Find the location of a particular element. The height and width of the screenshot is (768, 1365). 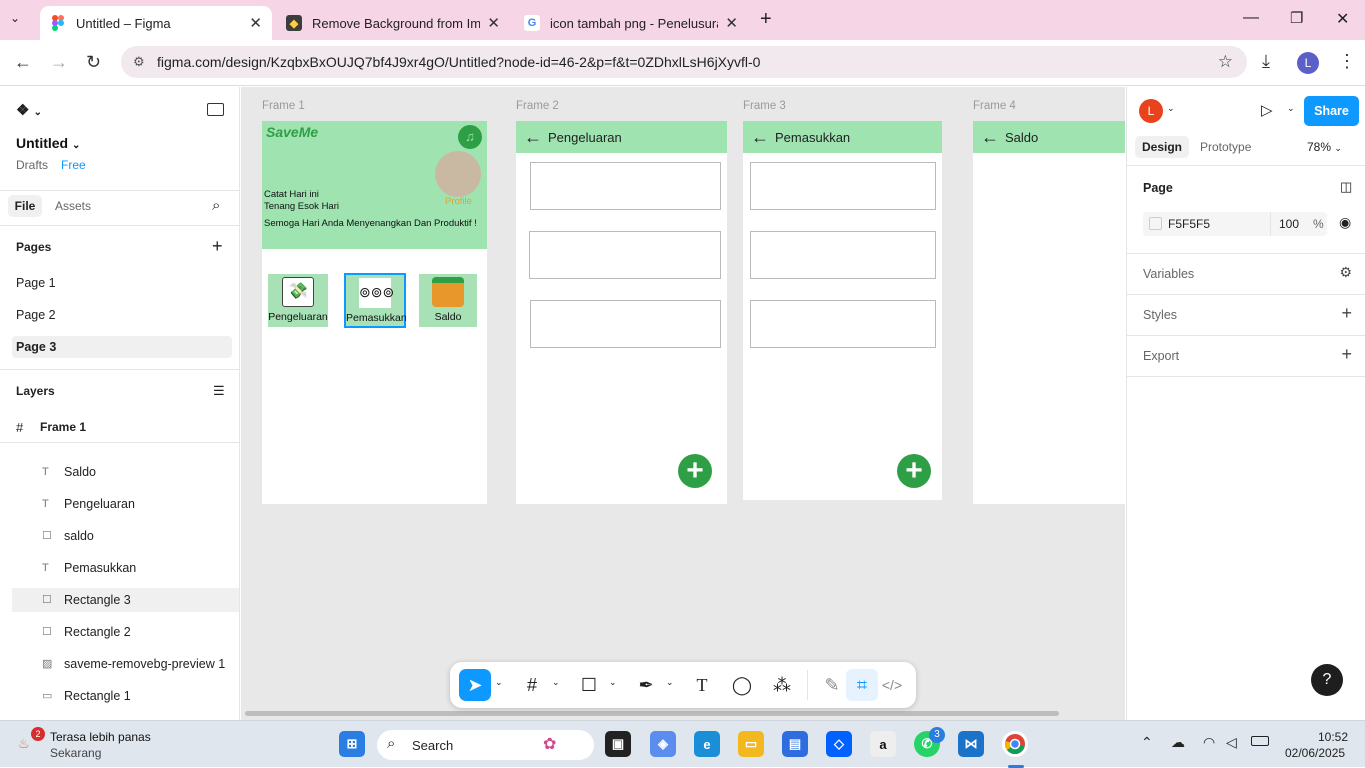

frame-label: Frame 2 is located at coordinates (537, 106).